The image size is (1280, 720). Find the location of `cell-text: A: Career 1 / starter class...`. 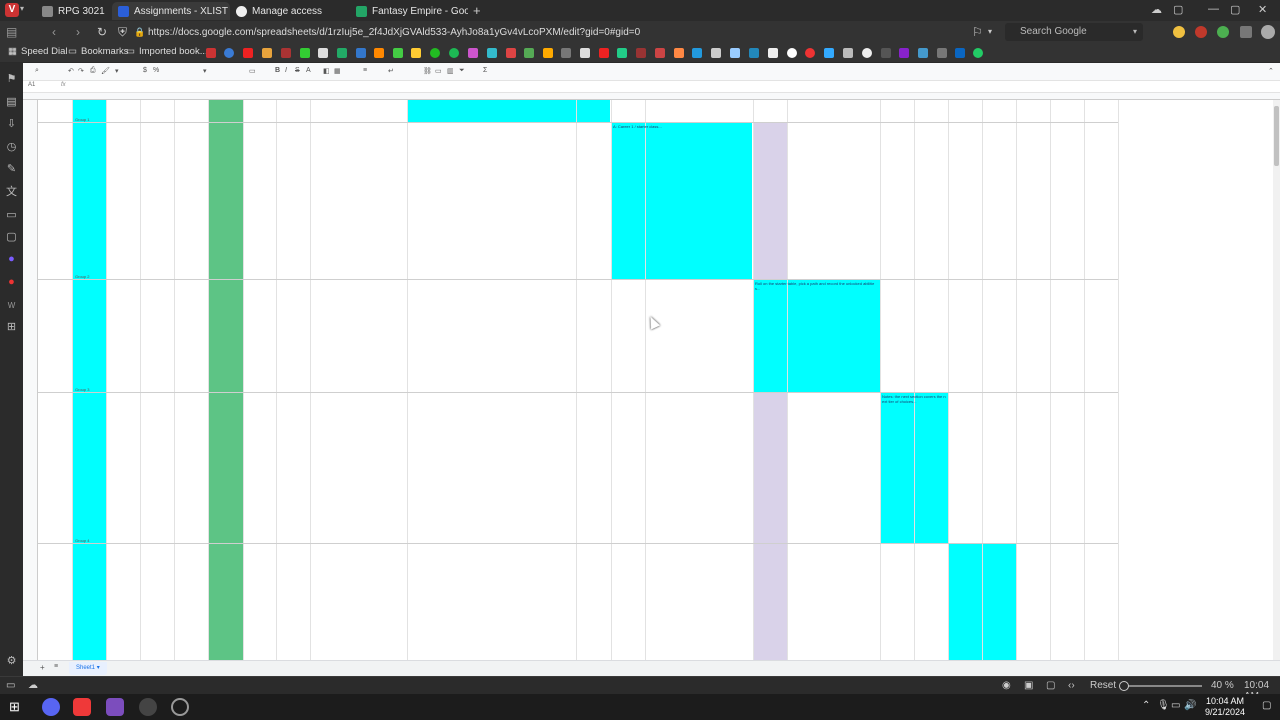

cell-text: A: Career 1 / starter class... is located at coordinates (653, 199).